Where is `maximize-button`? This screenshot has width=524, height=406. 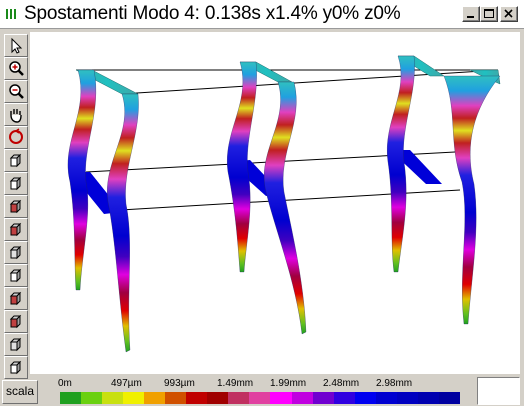
maximize-button is located at coordinates (489, 14).